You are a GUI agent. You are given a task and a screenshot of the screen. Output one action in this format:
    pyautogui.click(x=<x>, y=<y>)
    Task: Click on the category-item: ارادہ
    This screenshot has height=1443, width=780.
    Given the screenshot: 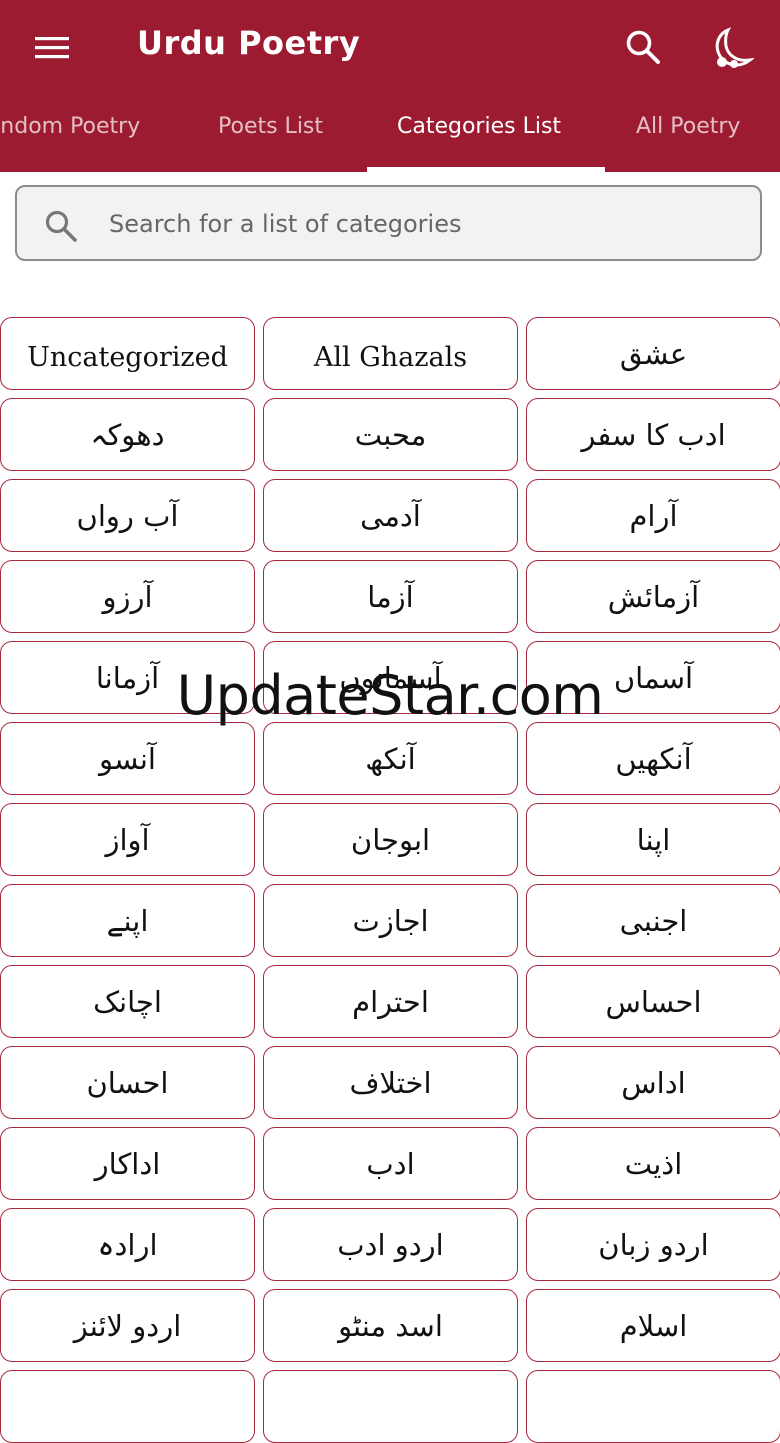 What is the action you would take?
    pyautogui.click(x=127, y=1244)
    